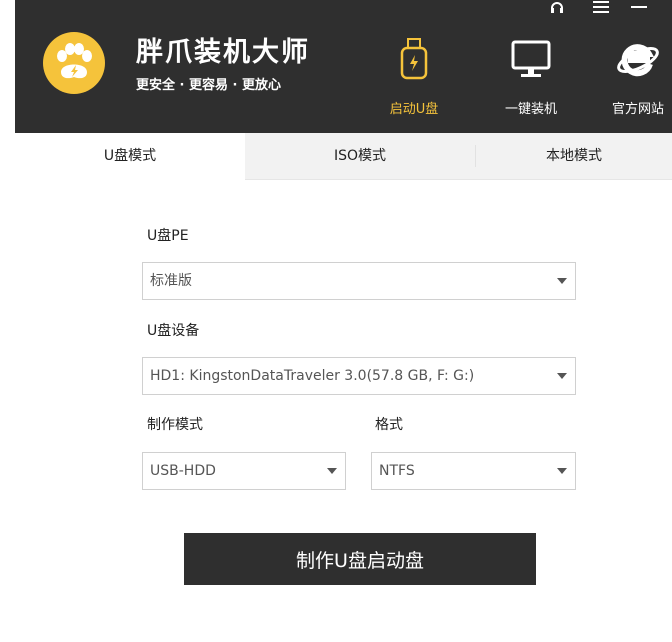  Describe the element at coordinates (175, 425) in the screenshot. I see `mode-label: 制作模式` at that location.